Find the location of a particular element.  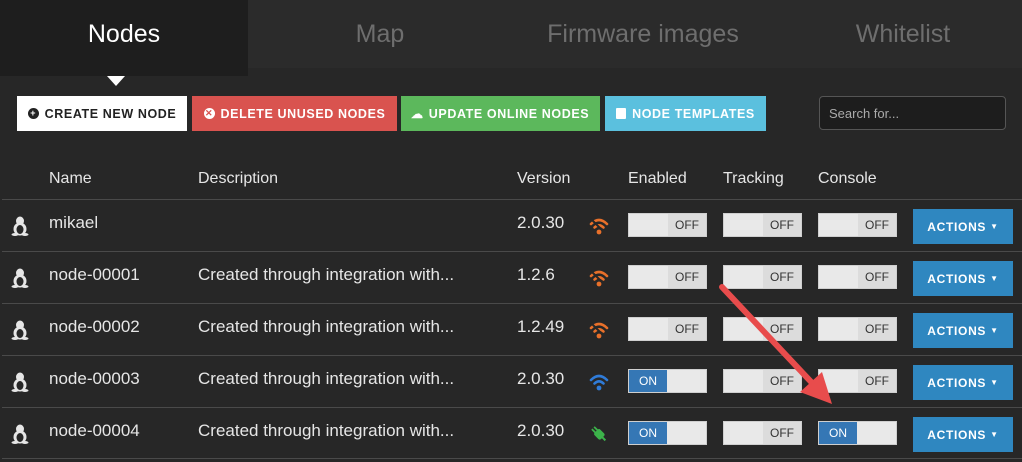

tab-whitelist: Whitelist is located at coordinates (903, 34).